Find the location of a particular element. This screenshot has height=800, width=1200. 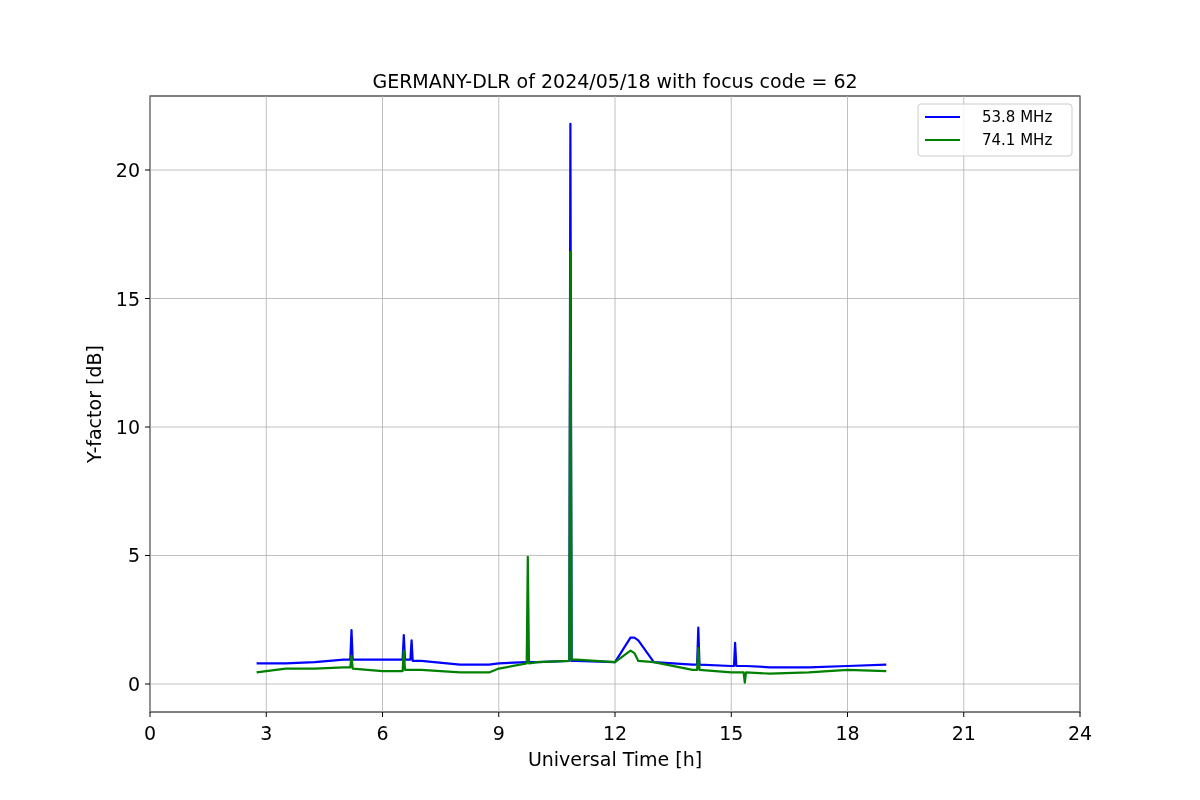

legend-label: 53.8 MHz is located at coordinates (1017, 117).